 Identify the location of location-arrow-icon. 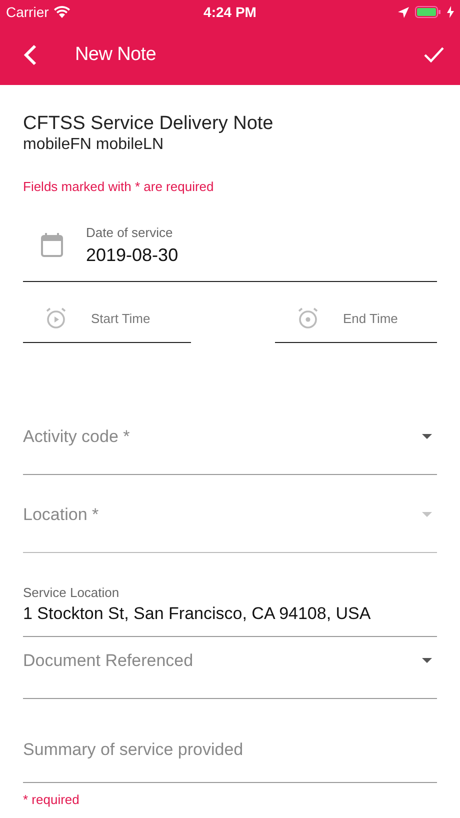
(403, 12).